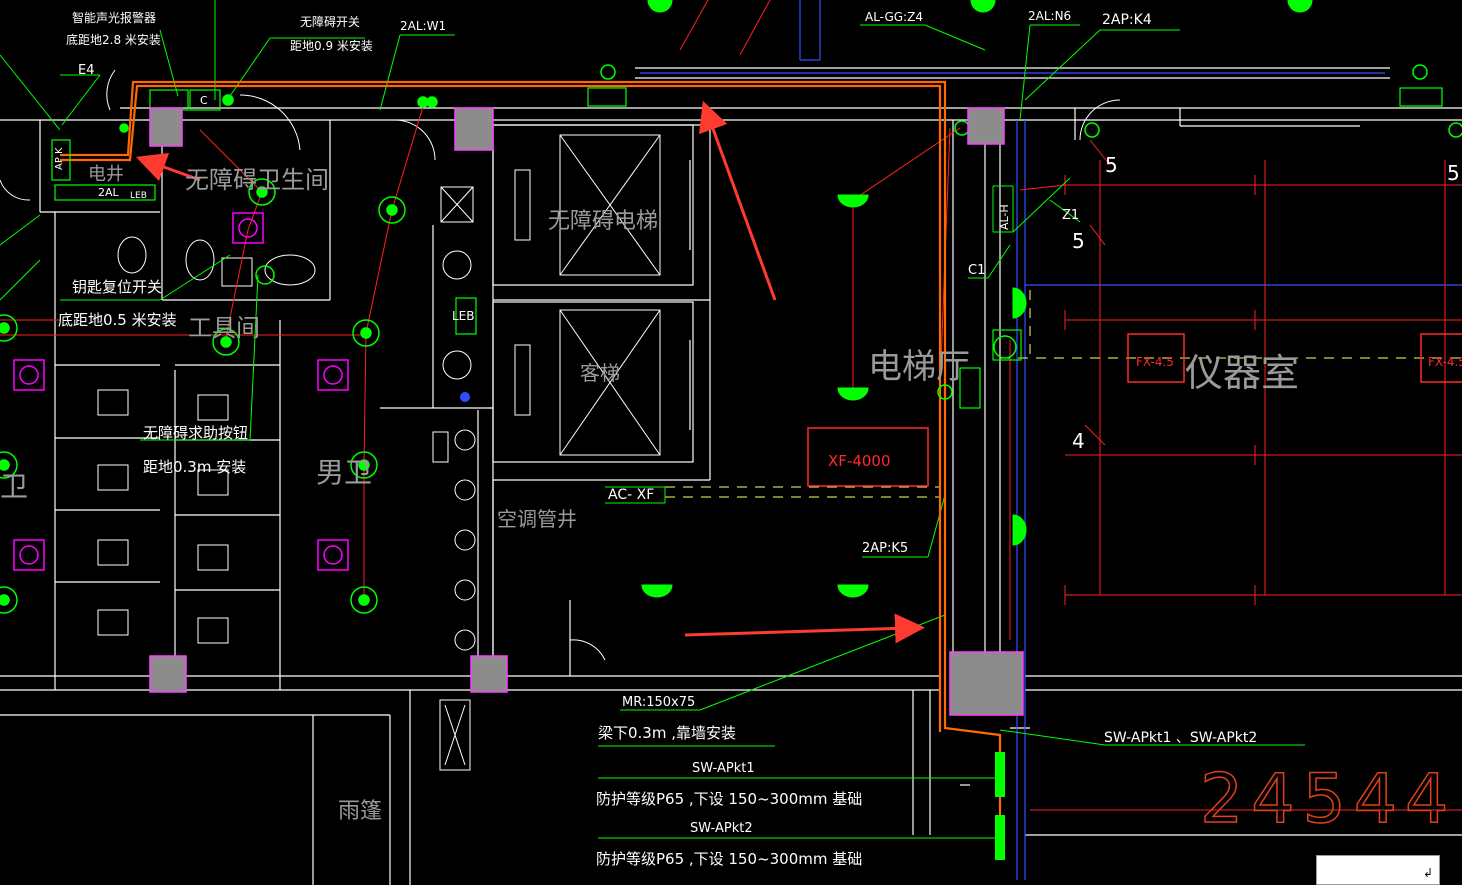  Describe the element at coordinates (463, 316) in the screenshot. I see `leb-big-label: LEB` at that location.